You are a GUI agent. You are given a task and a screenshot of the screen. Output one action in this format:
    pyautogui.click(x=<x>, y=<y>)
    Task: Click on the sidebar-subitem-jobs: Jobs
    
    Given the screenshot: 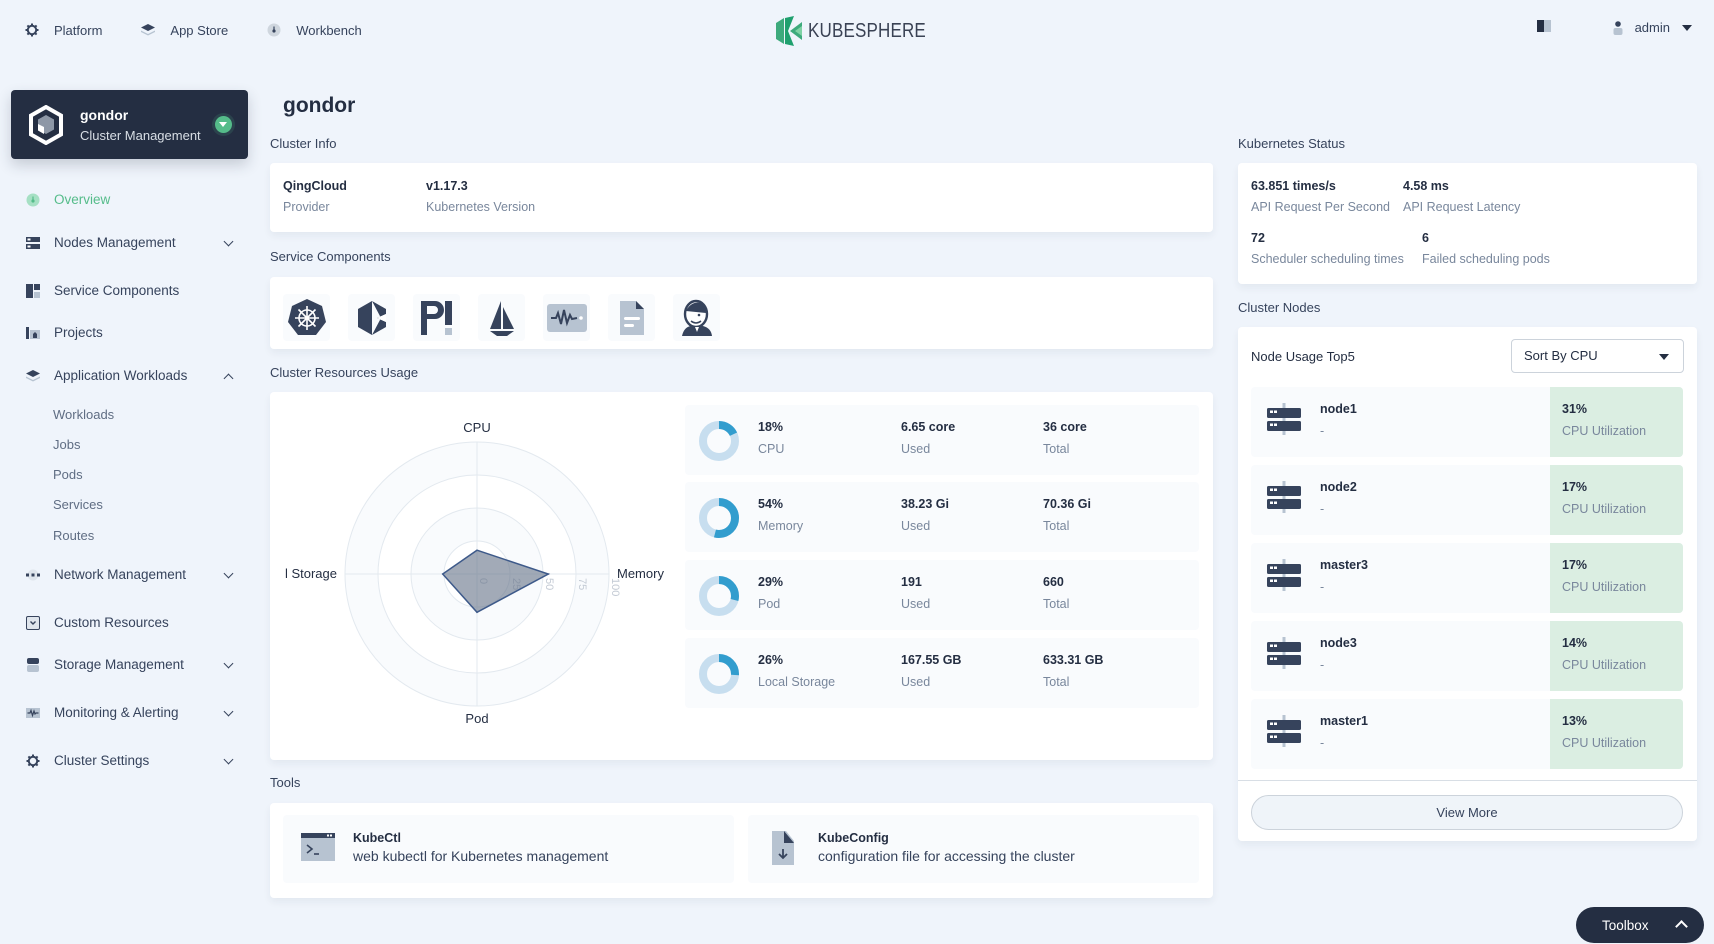 What is the action you would take?
    pyautogui.click(x=66, y=444)
    